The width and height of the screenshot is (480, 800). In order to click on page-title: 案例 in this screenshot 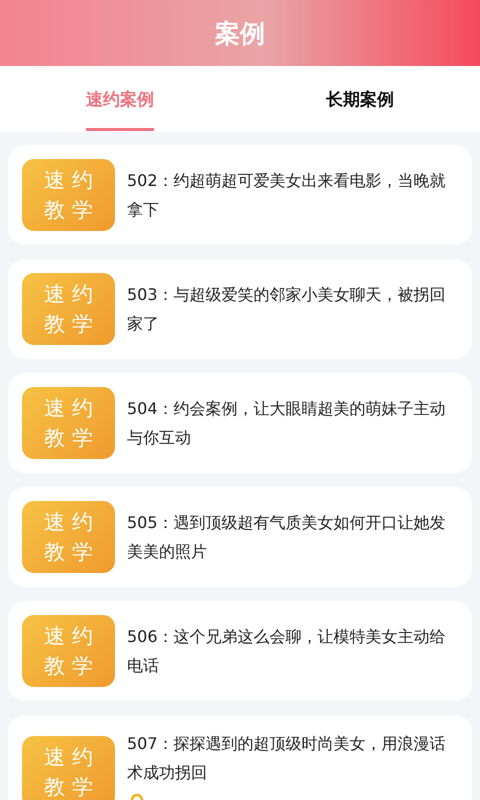, I will do `click(240, 34)`.